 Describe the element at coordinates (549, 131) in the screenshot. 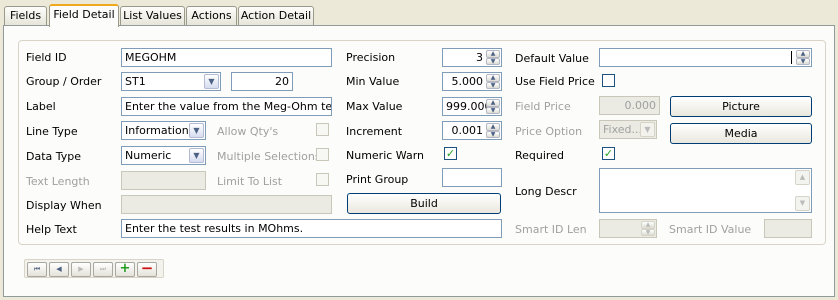

I see `price-option-label: Price Option` at that location.